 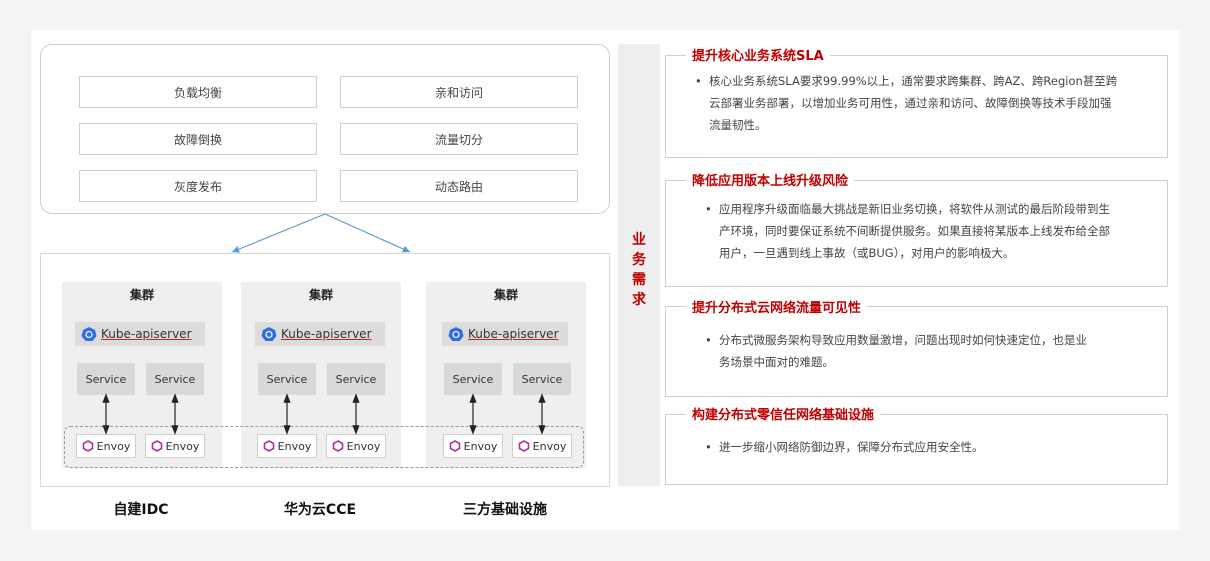 What do you see at coordinates (505, 510) in the screenshot?
I see `infra-label-third-party: 三方基础设施` at bounding box center [505, 510].